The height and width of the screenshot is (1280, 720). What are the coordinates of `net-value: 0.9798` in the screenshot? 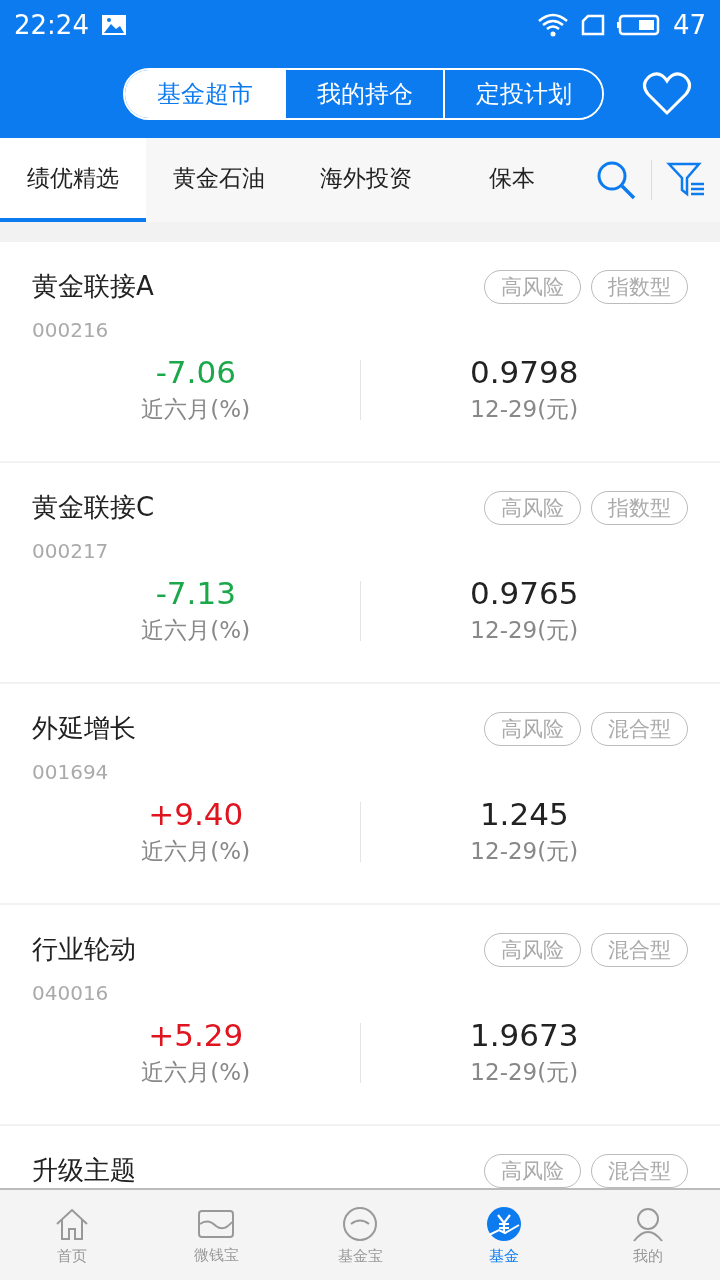 It's located at (524, 372).